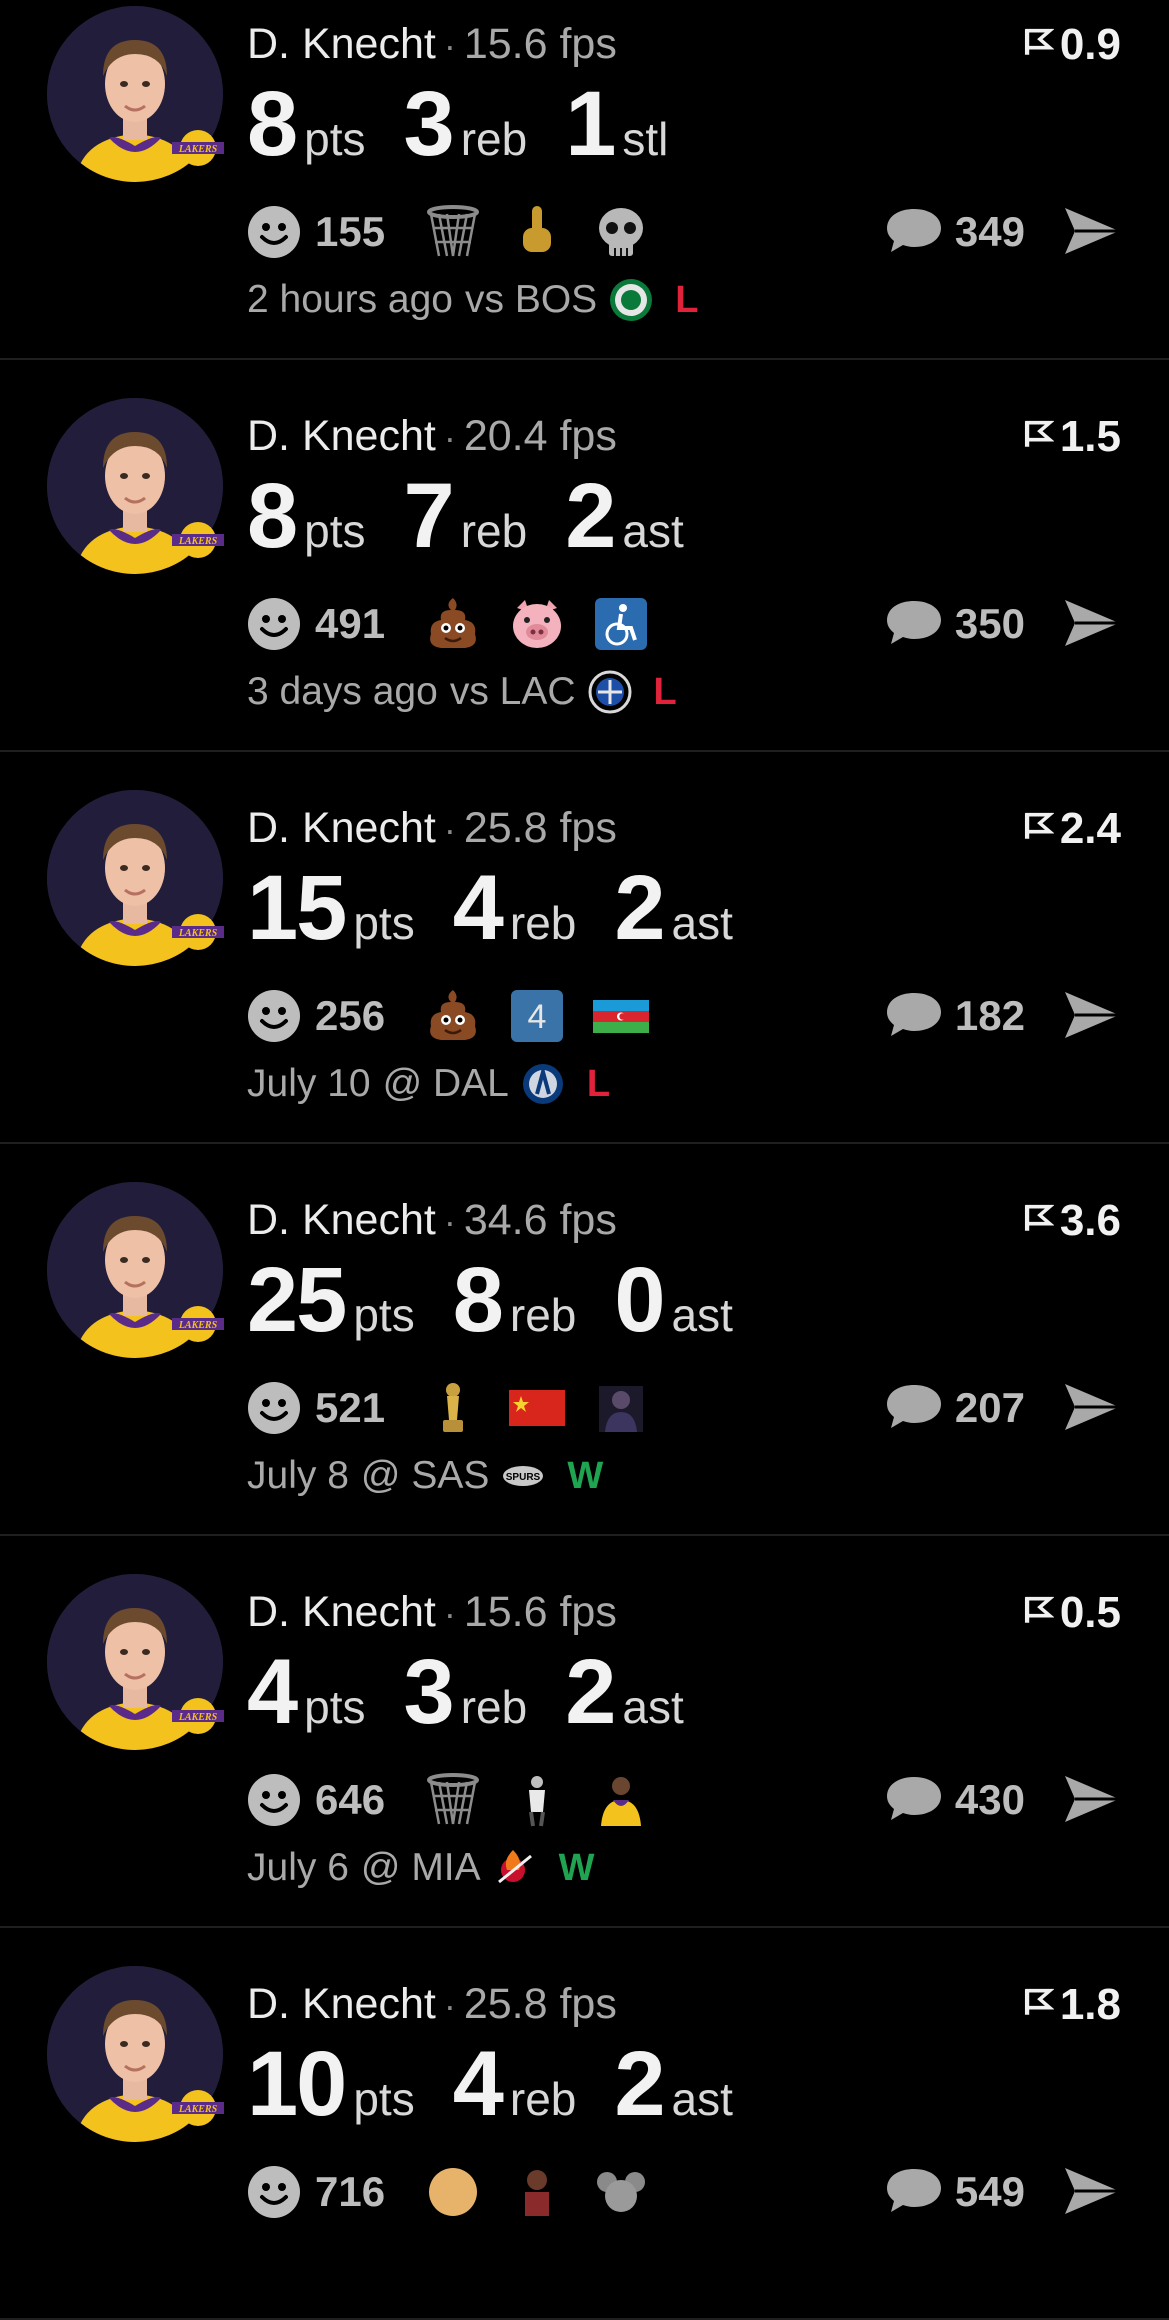  Describe the element at coordinates (342, 691) in the screenshot. I see `post-time: 3 days ago` at that location.